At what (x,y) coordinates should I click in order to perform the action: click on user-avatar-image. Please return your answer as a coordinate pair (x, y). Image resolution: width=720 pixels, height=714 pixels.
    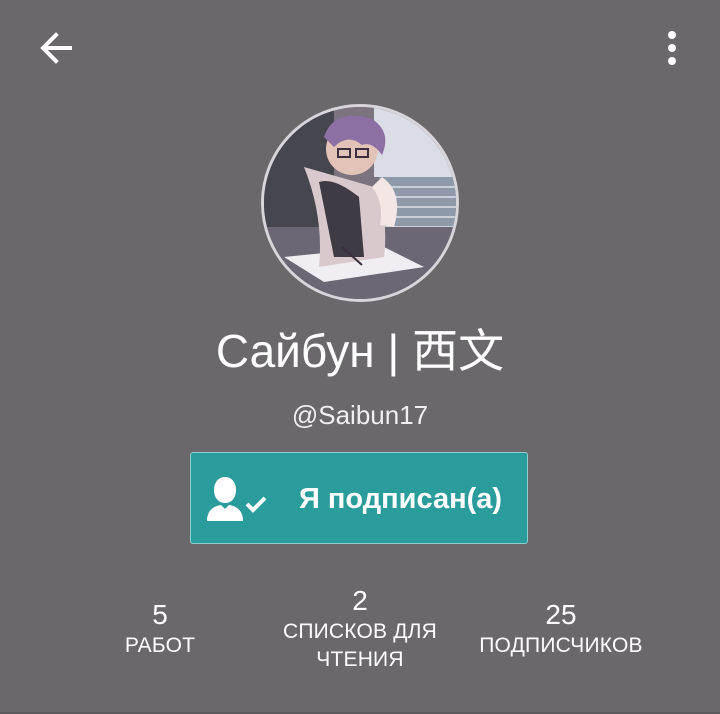
    Looking at the image, I should click on (360, 203).